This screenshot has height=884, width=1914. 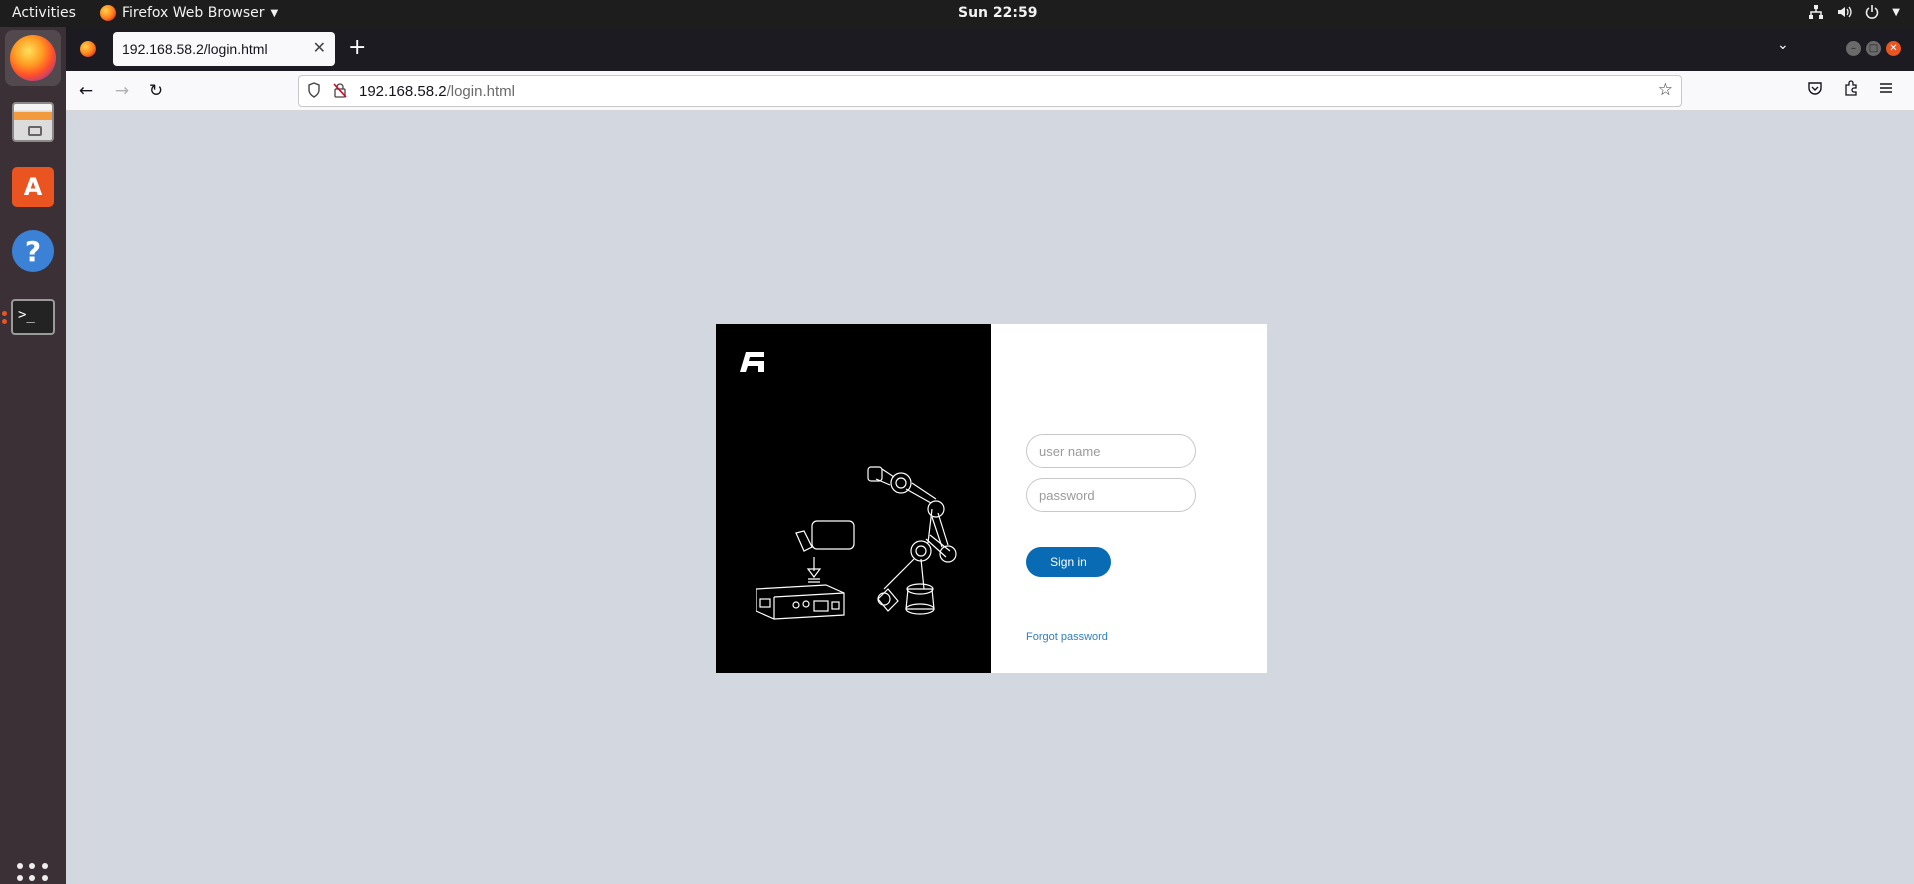 I want to click on firefox-icon, so click(x=33, y=58).